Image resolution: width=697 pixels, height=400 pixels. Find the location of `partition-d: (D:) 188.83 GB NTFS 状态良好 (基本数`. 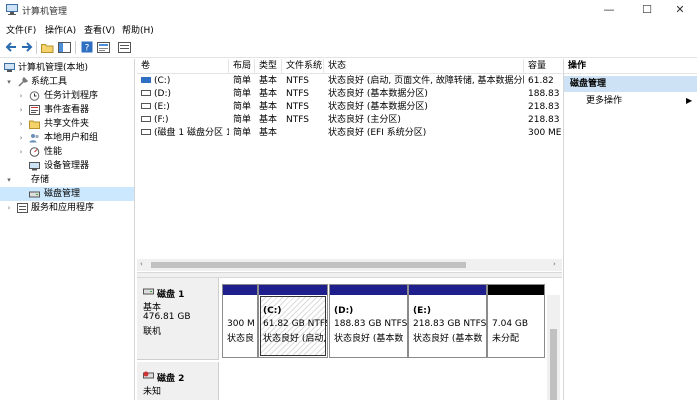

partition-d: (D:) 188.83 GB NTFS 状态良好 (基本数 is located at coordinates (368, 321).